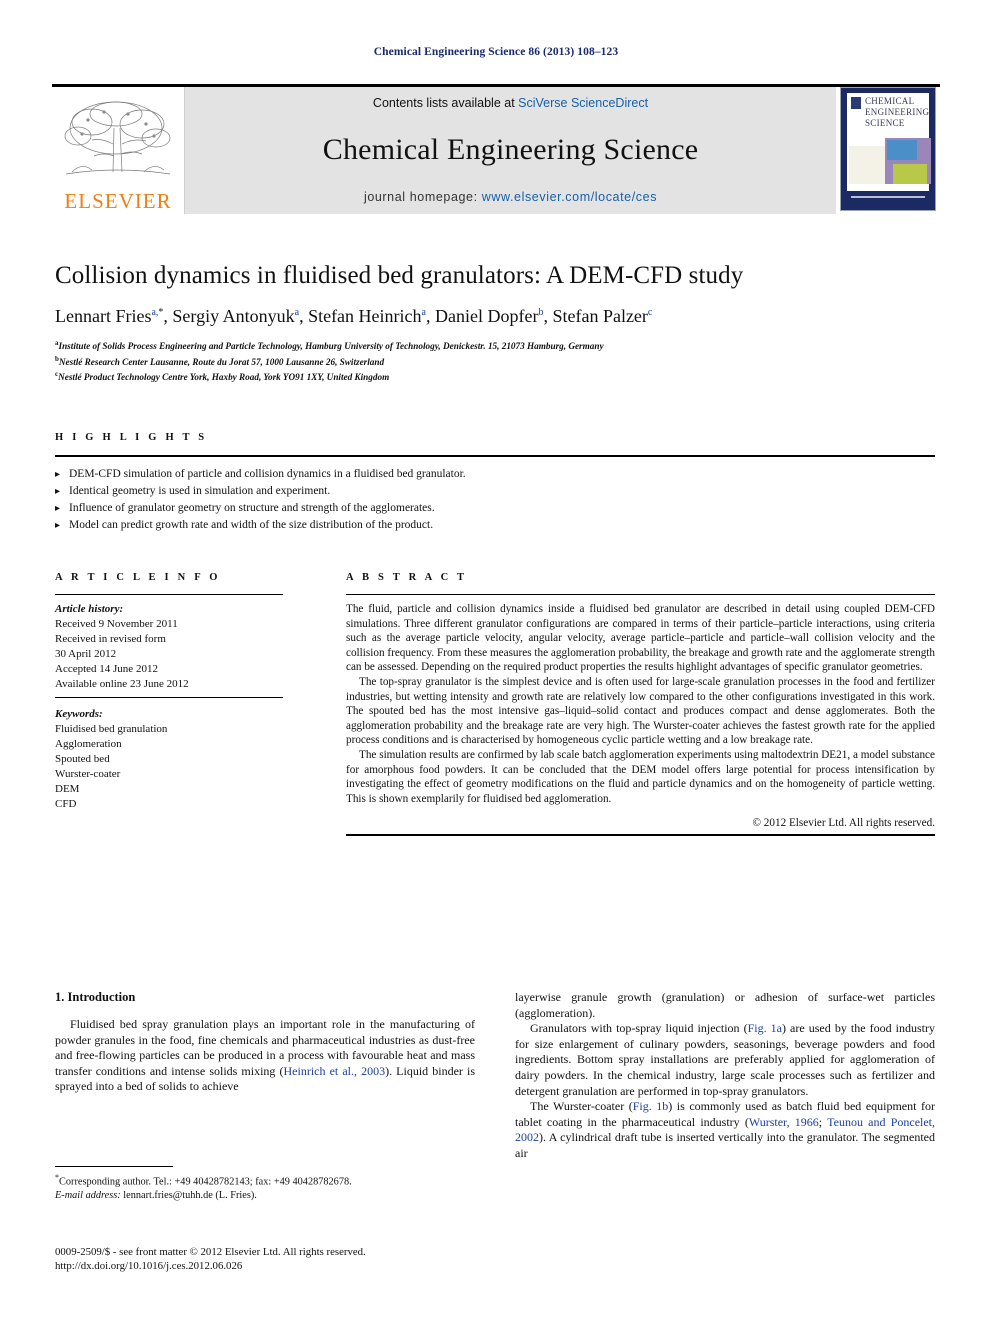 This screenshot has width=992, height=1323. What do you see at coordinates (111, 729) in the screenshot?
I see `keyword: Fluidised bed granulation` at bounding box center [111, 729].